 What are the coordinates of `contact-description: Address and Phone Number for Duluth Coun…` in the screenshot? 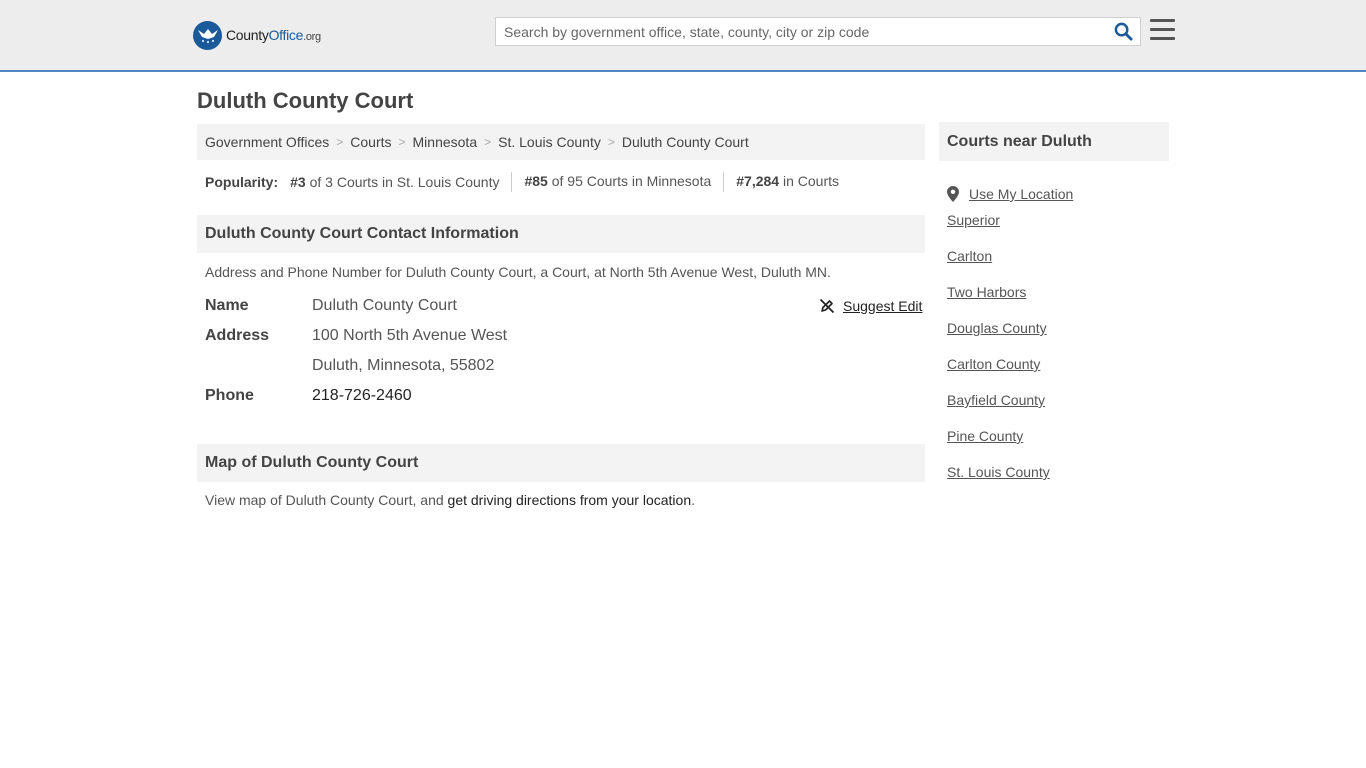 It's located at (518, 272).